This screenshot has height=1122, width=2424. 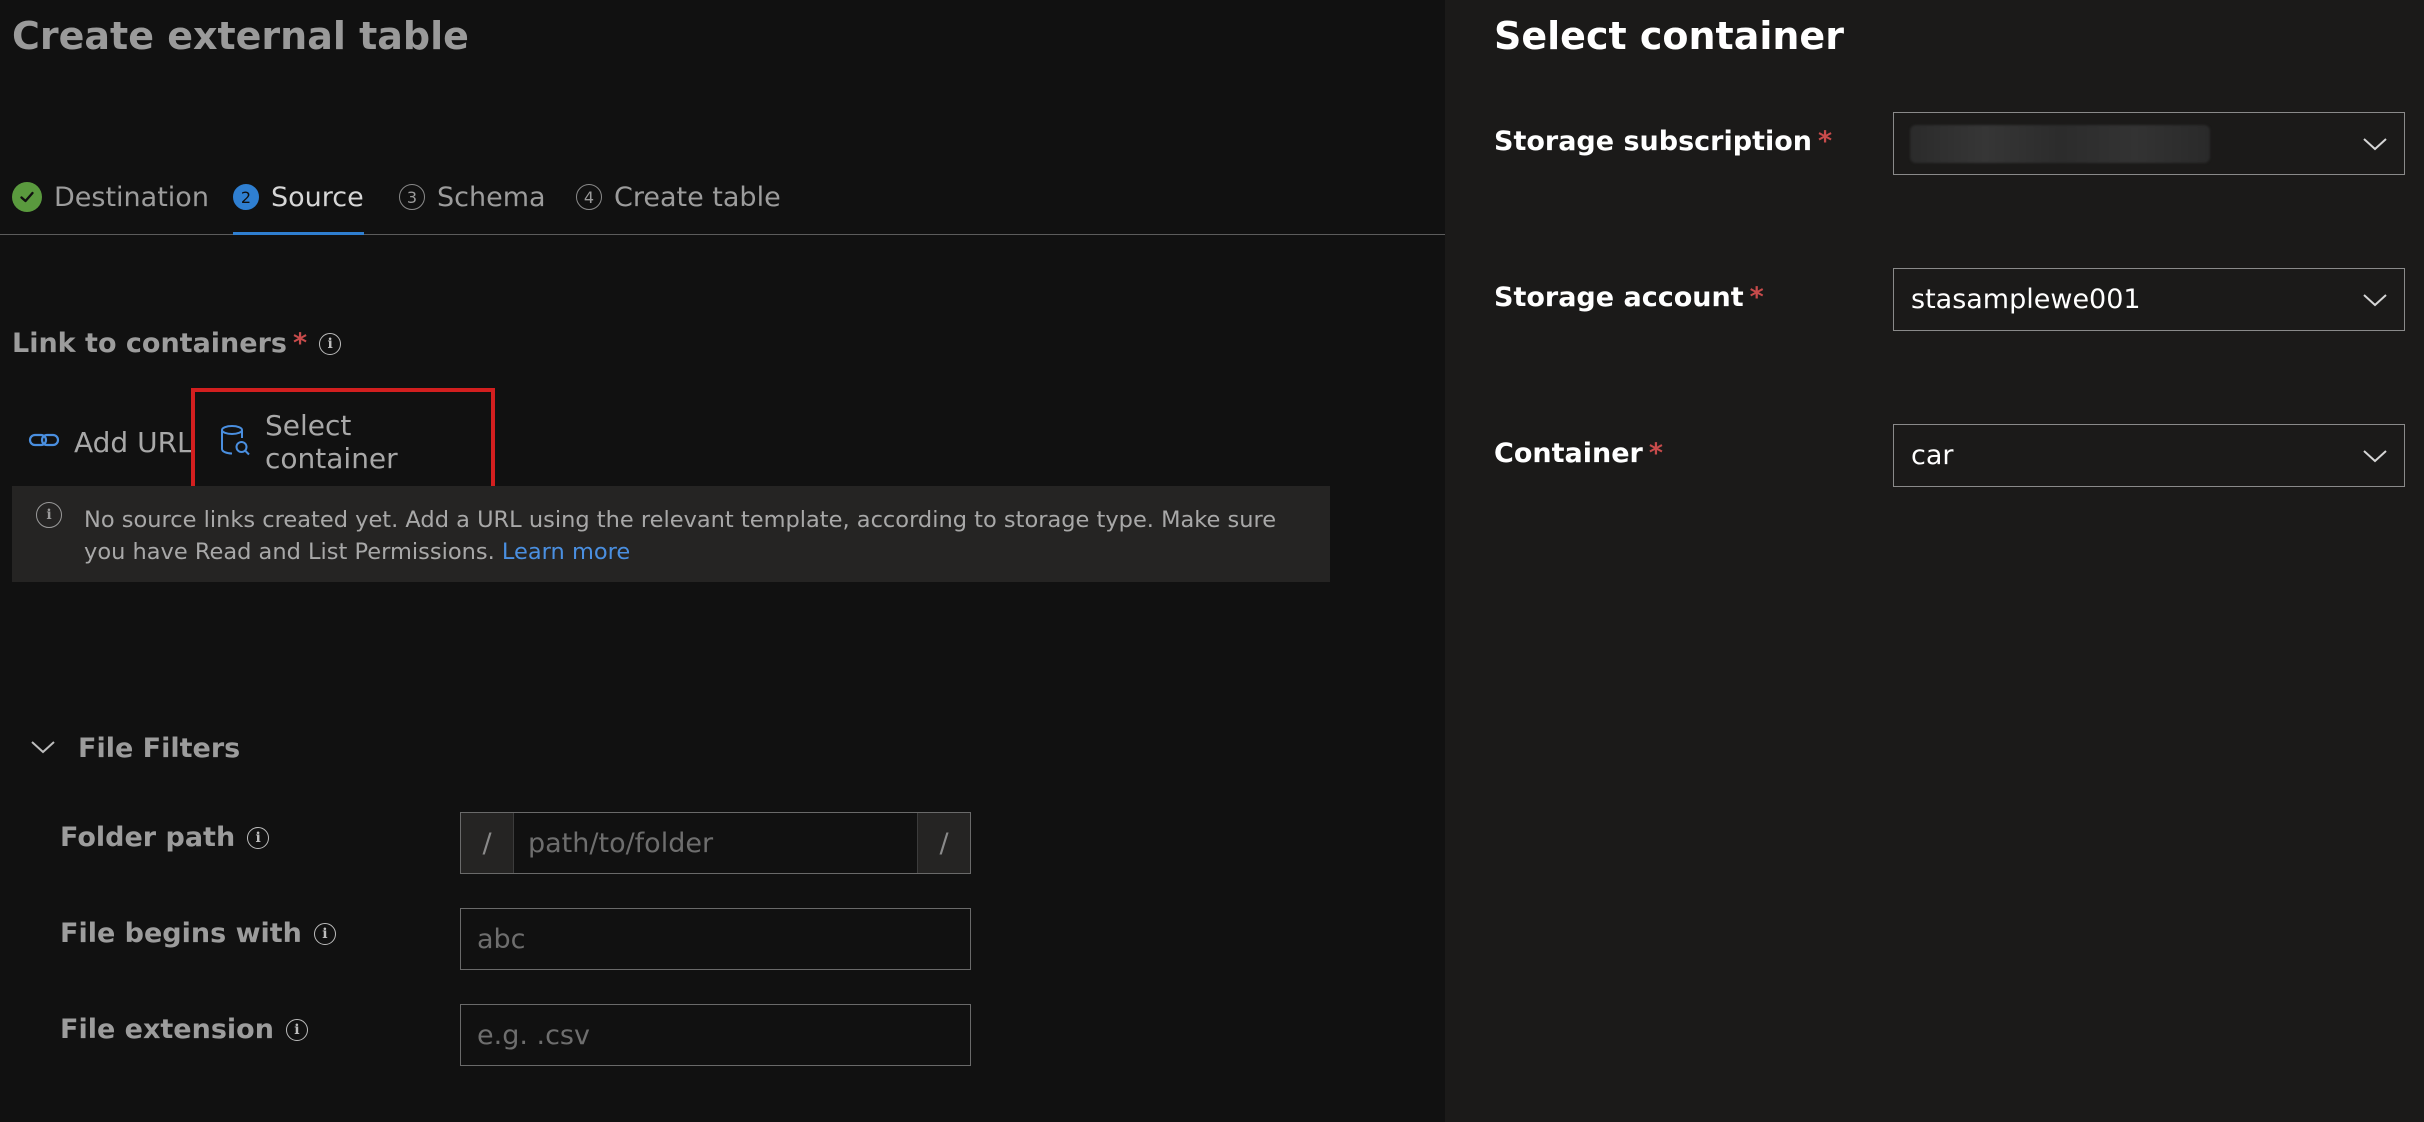 I want to click on step-source: 2 Source, so click(x=298, y=197).